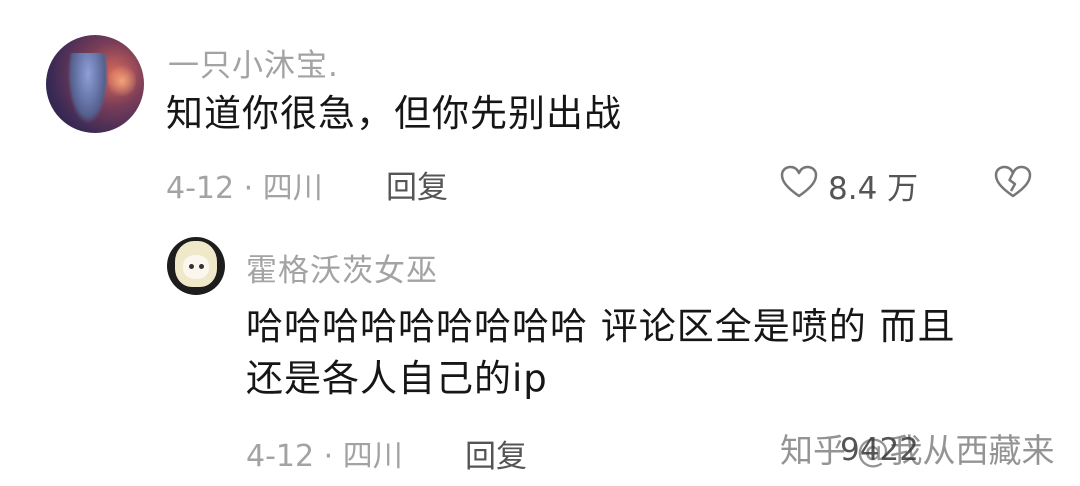  What do you see at coordinates (799, 182) in the screenshot?
I see `heart-icon` at bounding box center [799, 182].